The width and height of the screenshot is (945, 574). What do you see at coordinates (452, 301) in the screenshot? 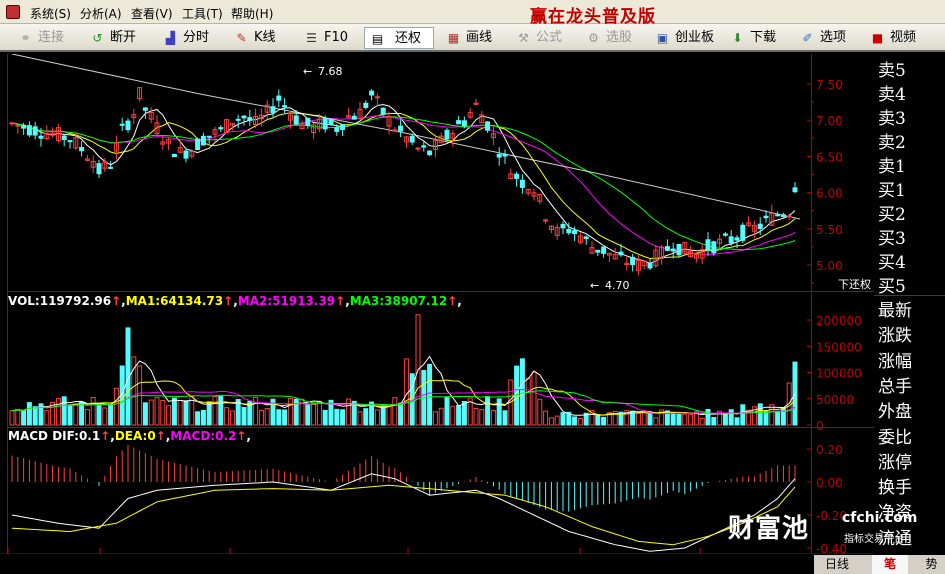
I see `ma3-arrow: ↑` at bounding box center [452, 301].